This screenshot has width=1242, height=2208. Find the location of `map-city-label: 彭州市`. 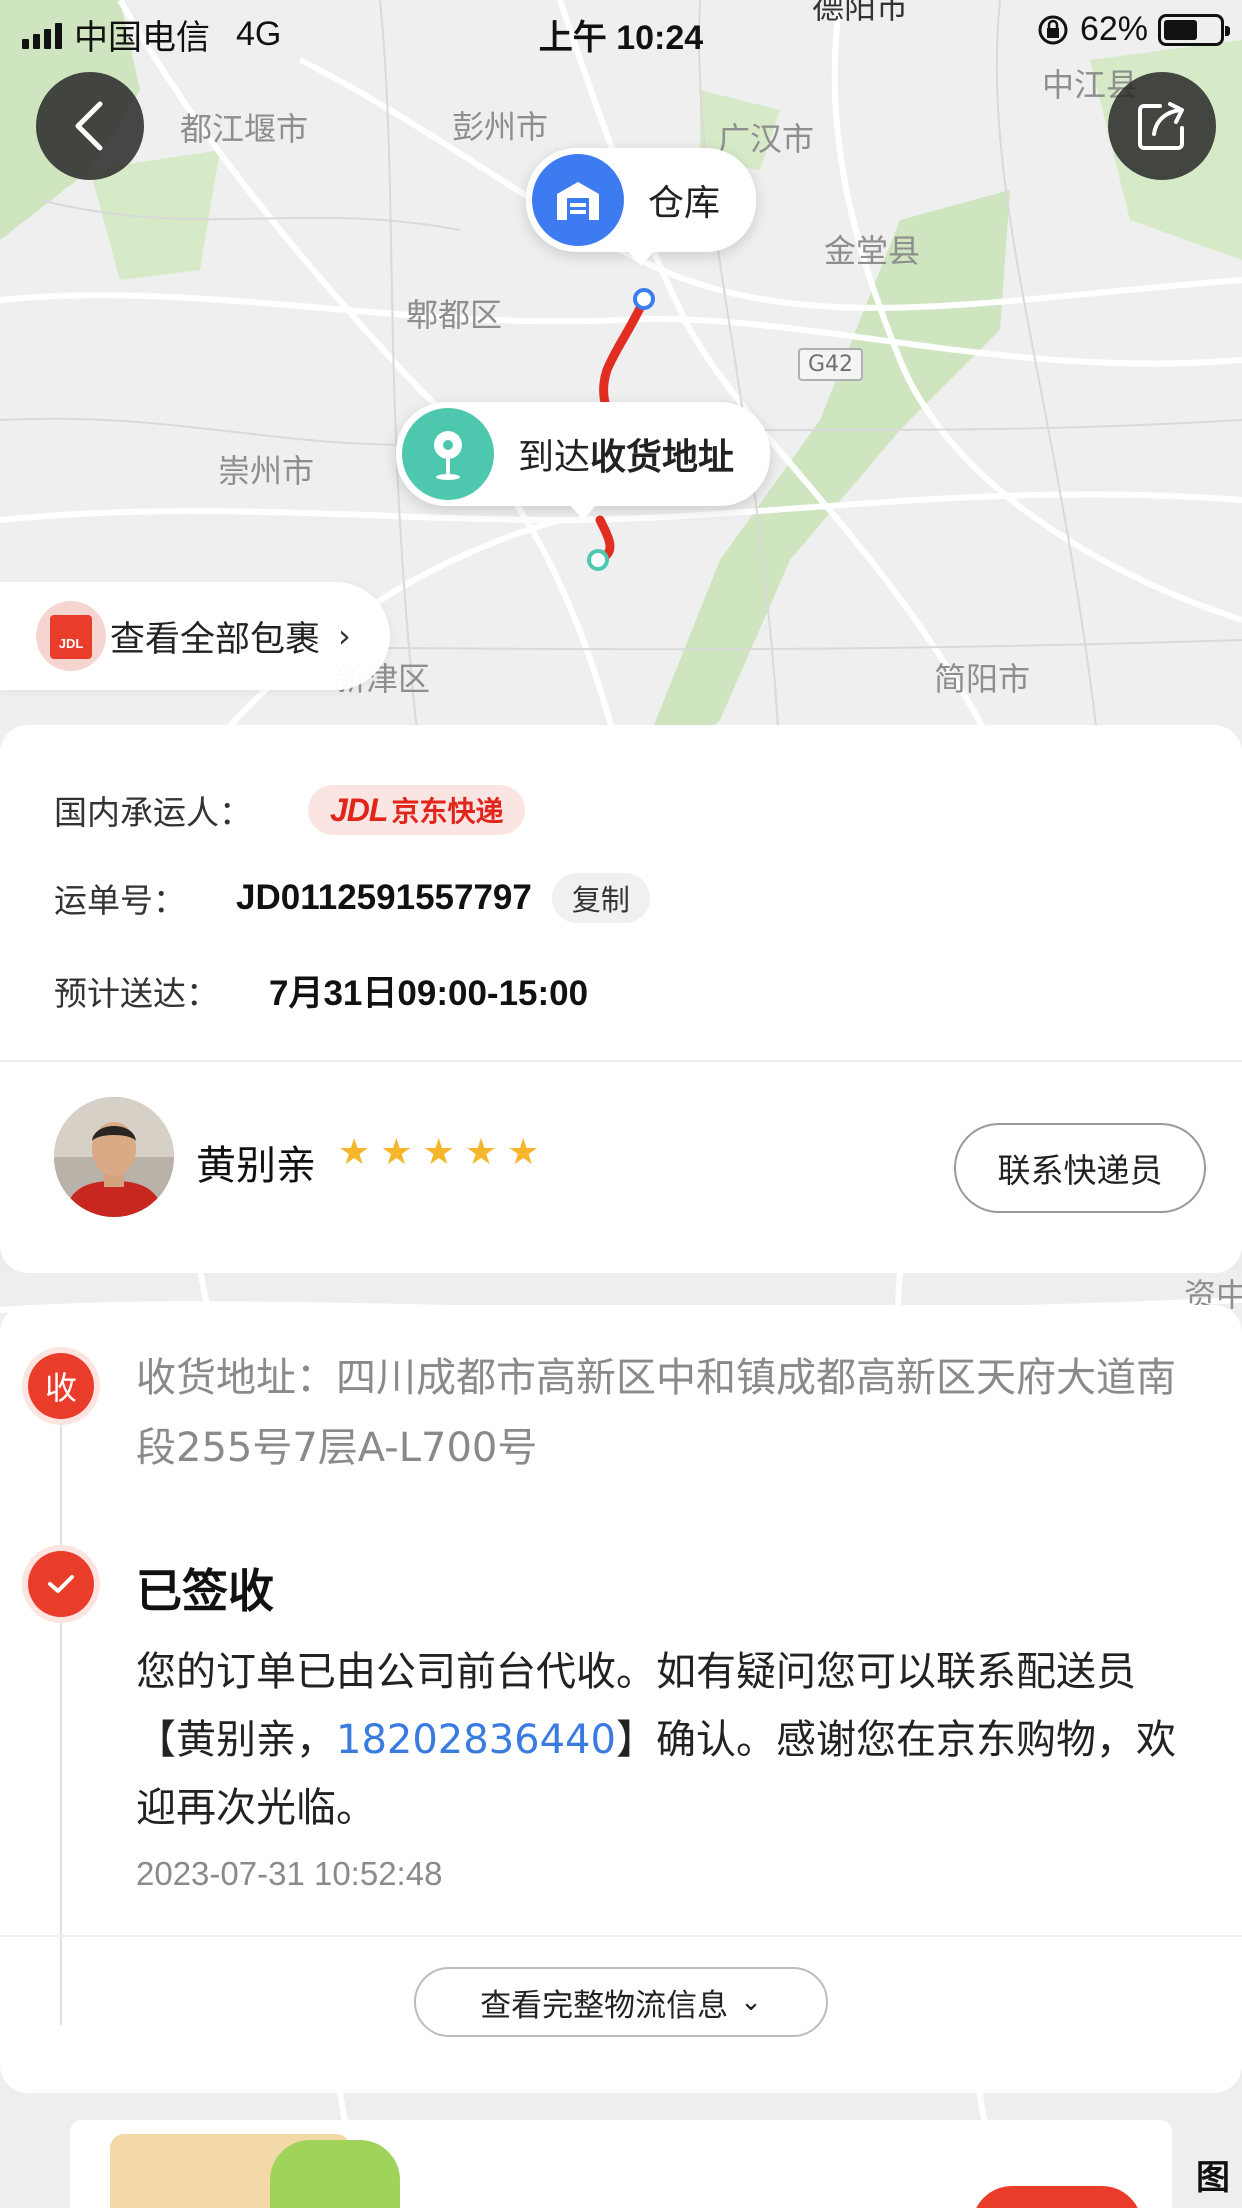

map-city-label: 彭州市 is located at coordinates (500, 127).